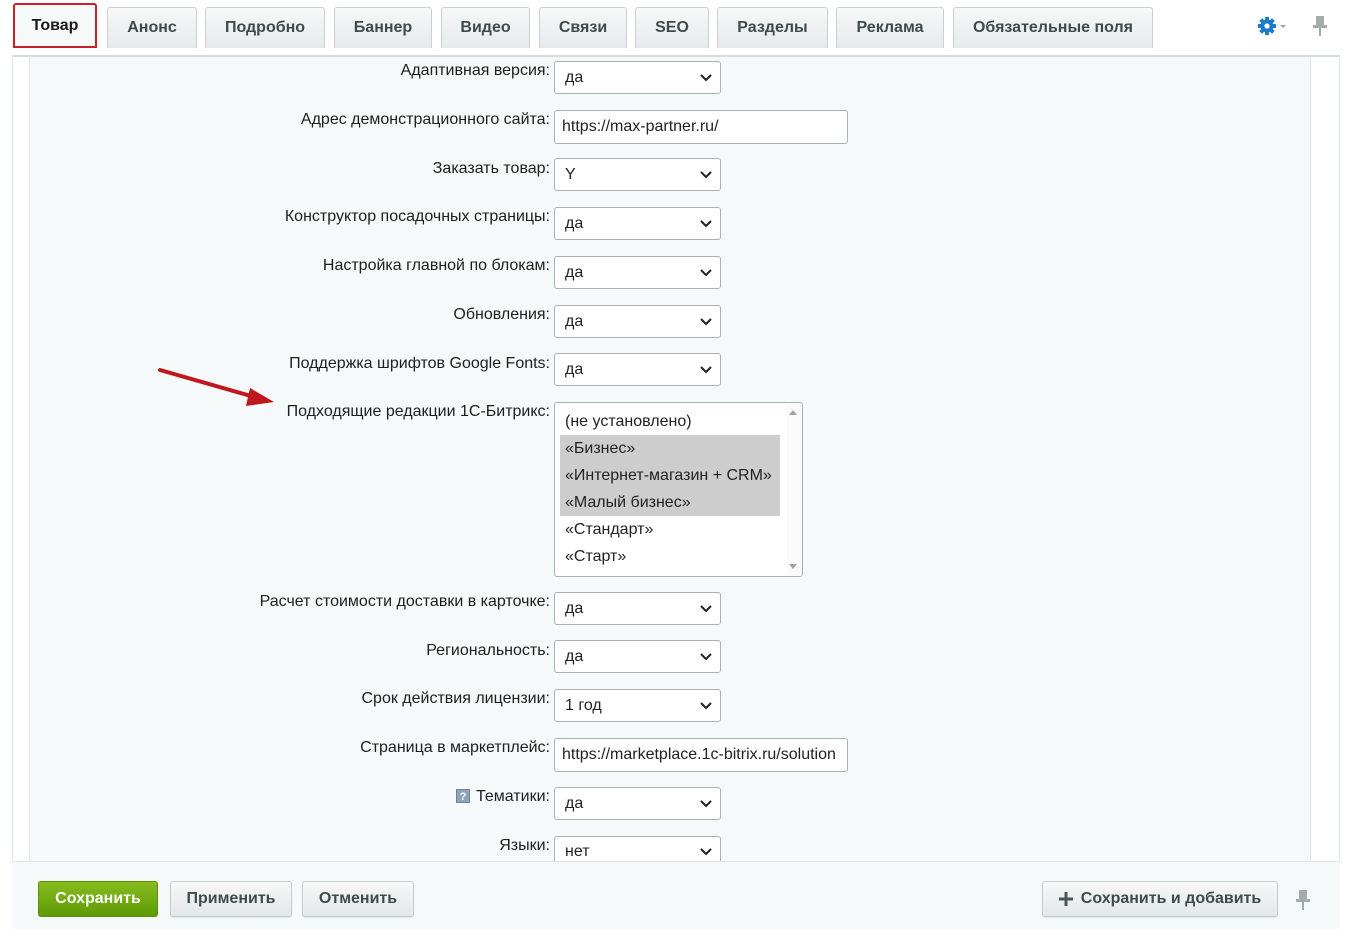 This screenshot has width=1346, height=929. What do you see at coordinates (794, 489) in the screenshot?
I see `listbox-scrollbar` at bounding box center [794, 489].